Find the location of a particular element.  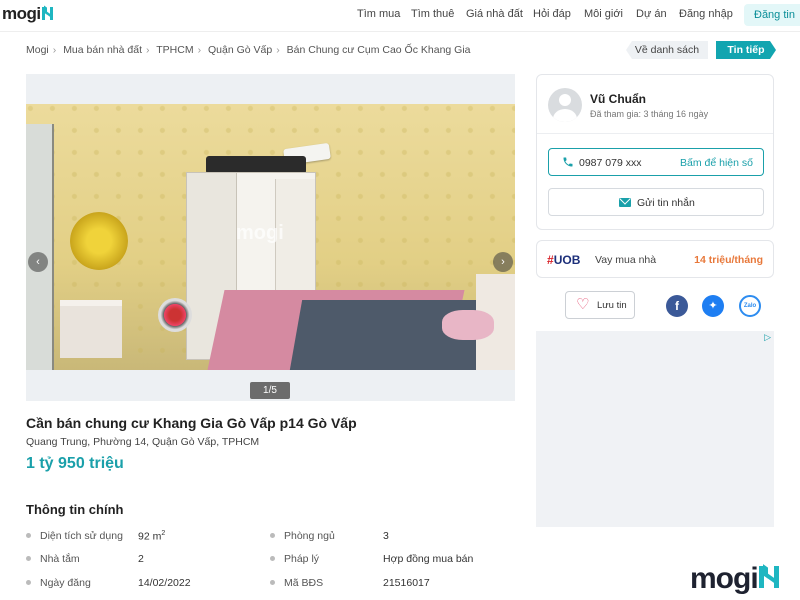

show-phone-button: 0987 079 xxx Bấm để hiện số is located at coordinates (656, 162).